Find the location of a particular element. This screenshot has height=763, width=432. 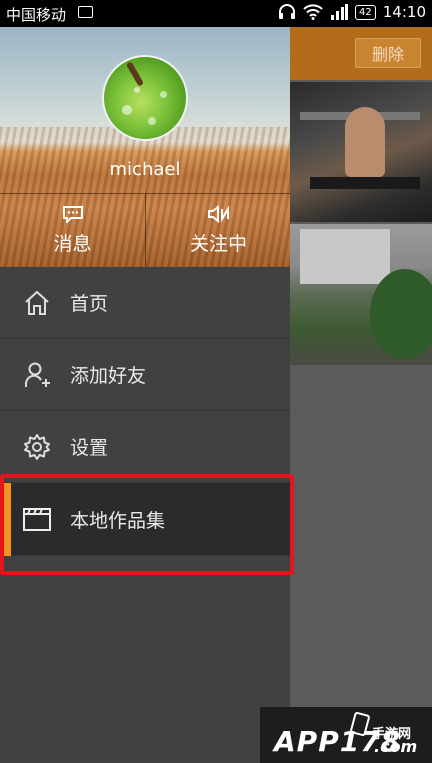

folder-icon is located at coordinates (37, 519).